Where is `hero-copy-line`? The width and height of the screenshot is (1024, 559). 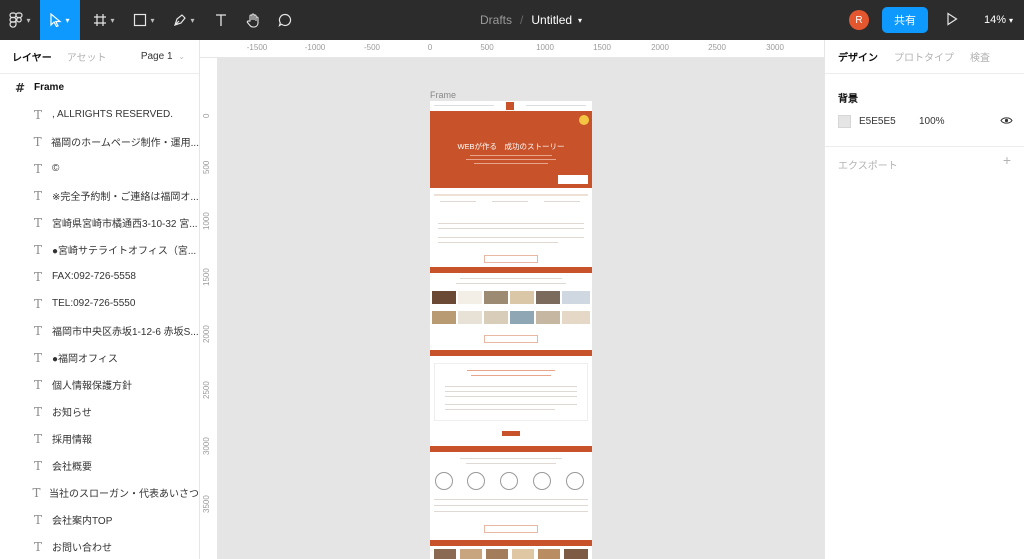
hero-copy-line is located at coordinates (511, 155).